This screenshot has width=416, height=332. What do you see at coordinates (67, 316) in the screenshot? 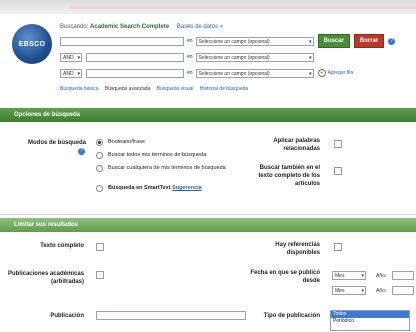
I see `publication-label: Publicación` at bounding box center [67, 316].